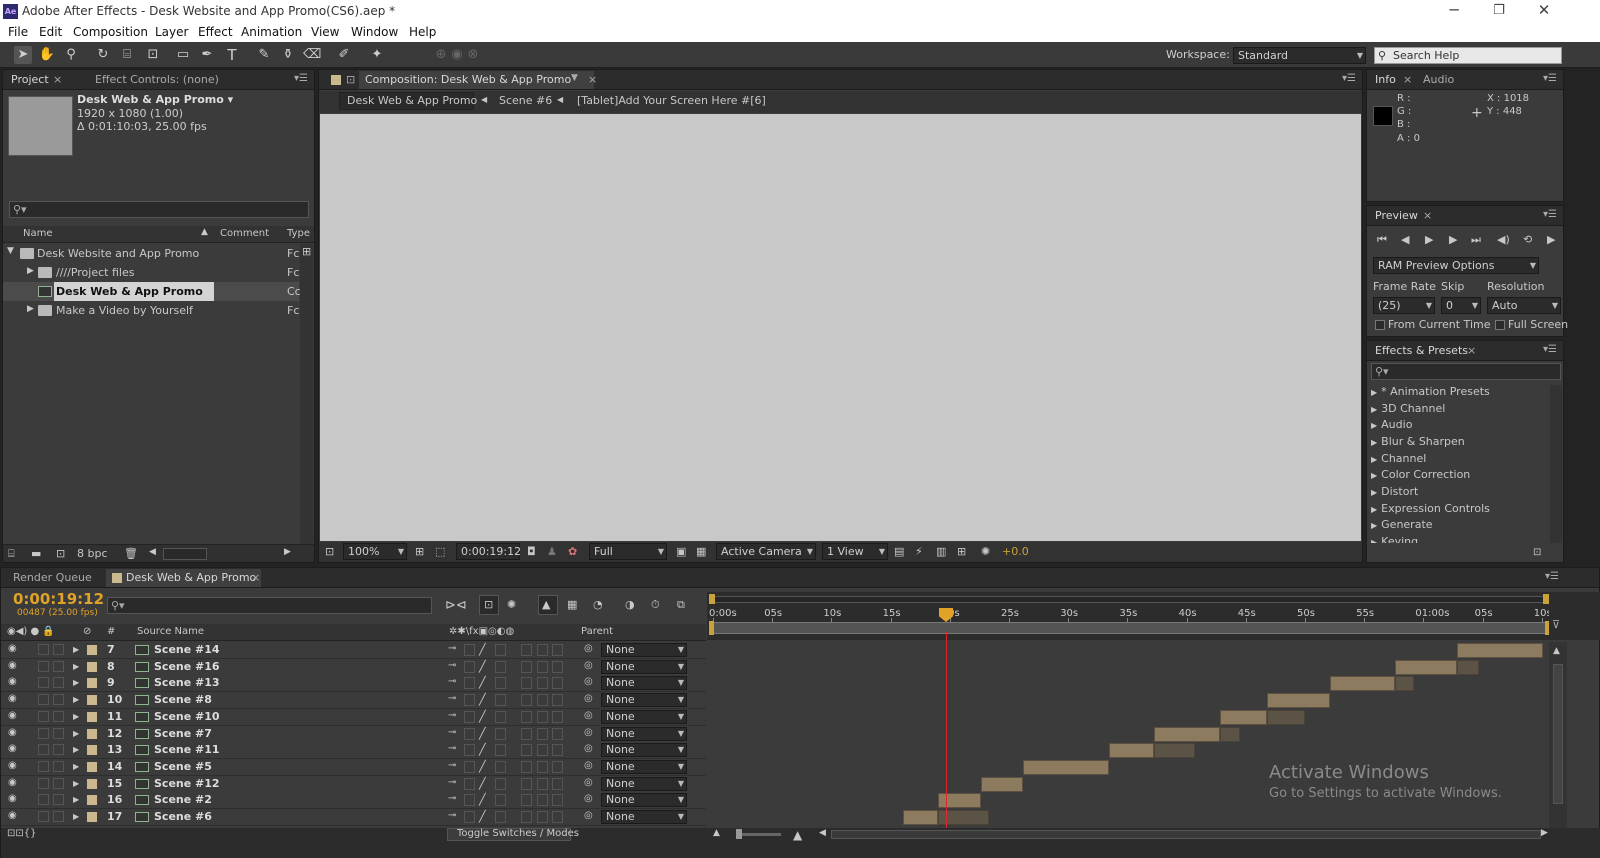  Describe the element at coordinates (353, 734) in the screenshot. I see `table-row: ◉ ▶ 12 Scene #7 ⊸ ╱ ◎ None ▼` at that location.